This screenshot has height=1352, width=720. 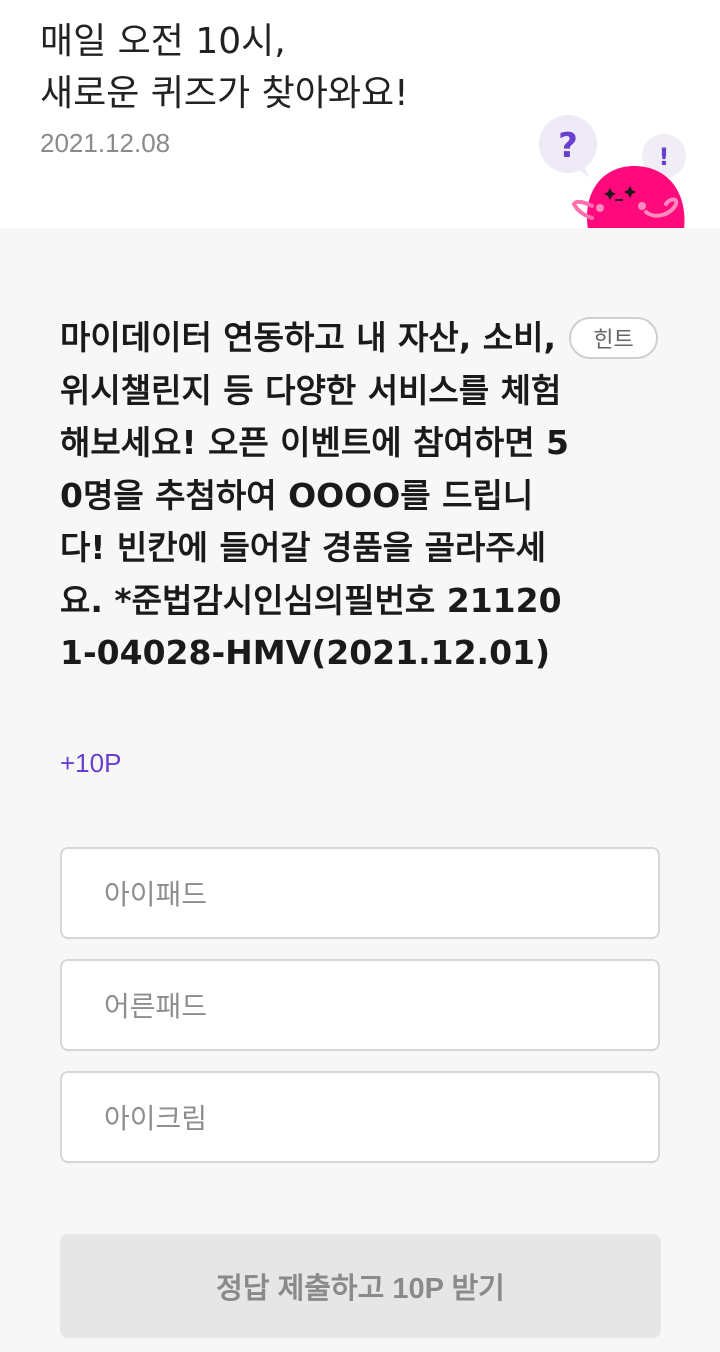 What do you see at coordinates (360, 1286) in the screenshot?
I see `submit-answer-button: 정답 제출하고 10P 받기` at bounding box center [360, 1286].